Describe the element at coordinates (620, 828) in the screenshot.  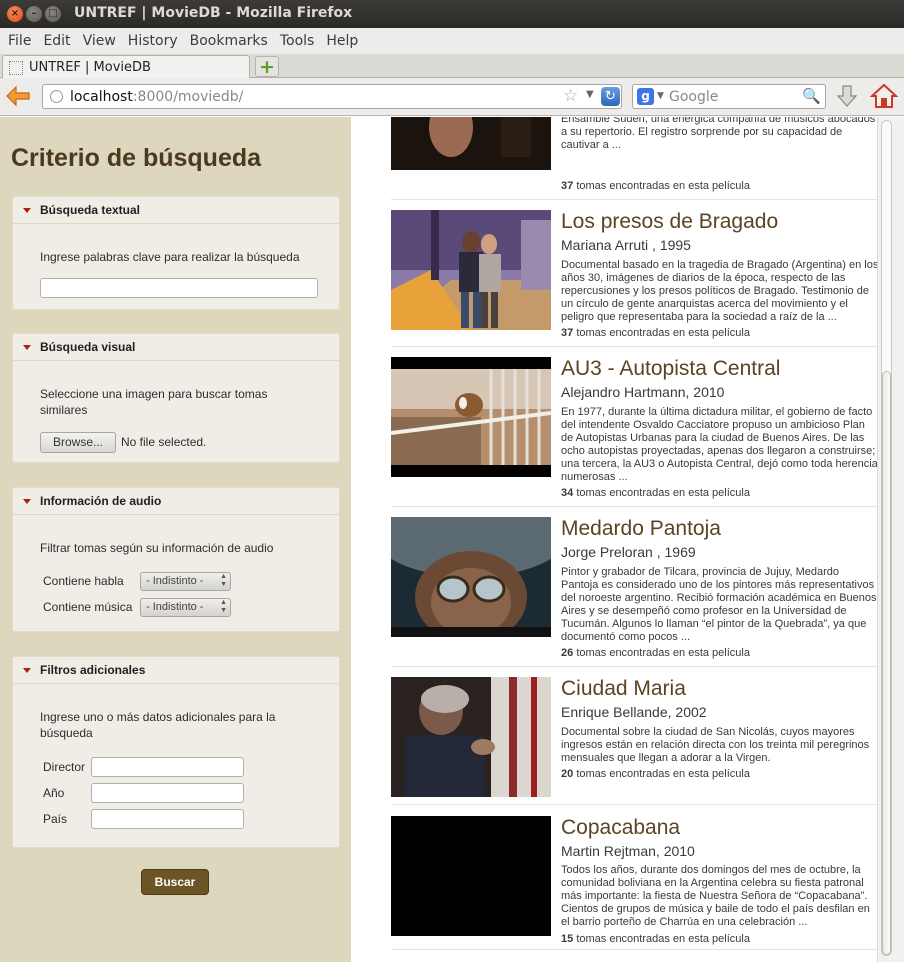
I see `movie-title: Copacabana` at that location.